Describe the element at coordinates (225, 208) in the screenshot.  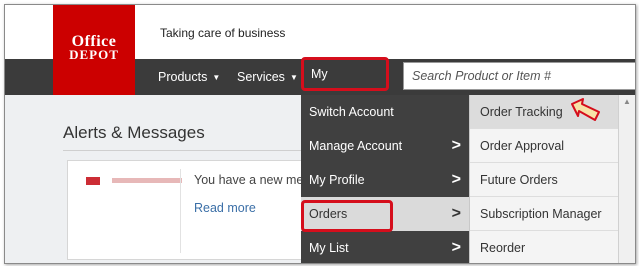
I see `read-more-link: Read more` at that location.